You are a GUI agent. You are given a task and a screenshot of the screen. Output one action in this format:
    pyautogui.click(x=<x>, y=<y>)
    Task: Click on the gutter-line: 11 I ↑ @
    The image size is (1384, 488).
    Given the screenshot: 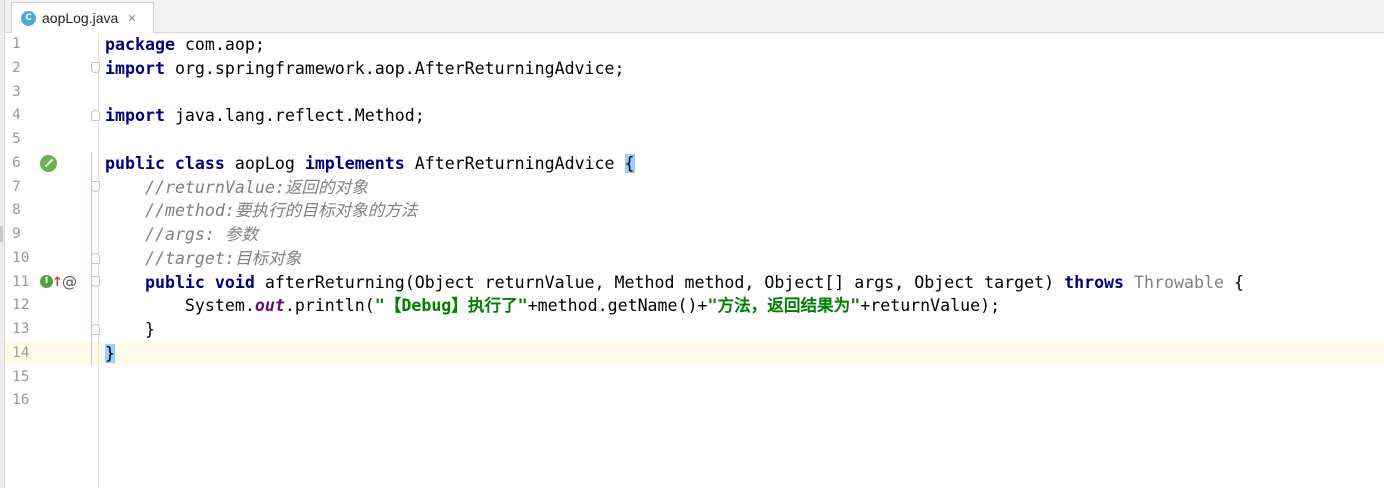 What is the action you would take?
    pyautogui.click(x=52, y=282)
    